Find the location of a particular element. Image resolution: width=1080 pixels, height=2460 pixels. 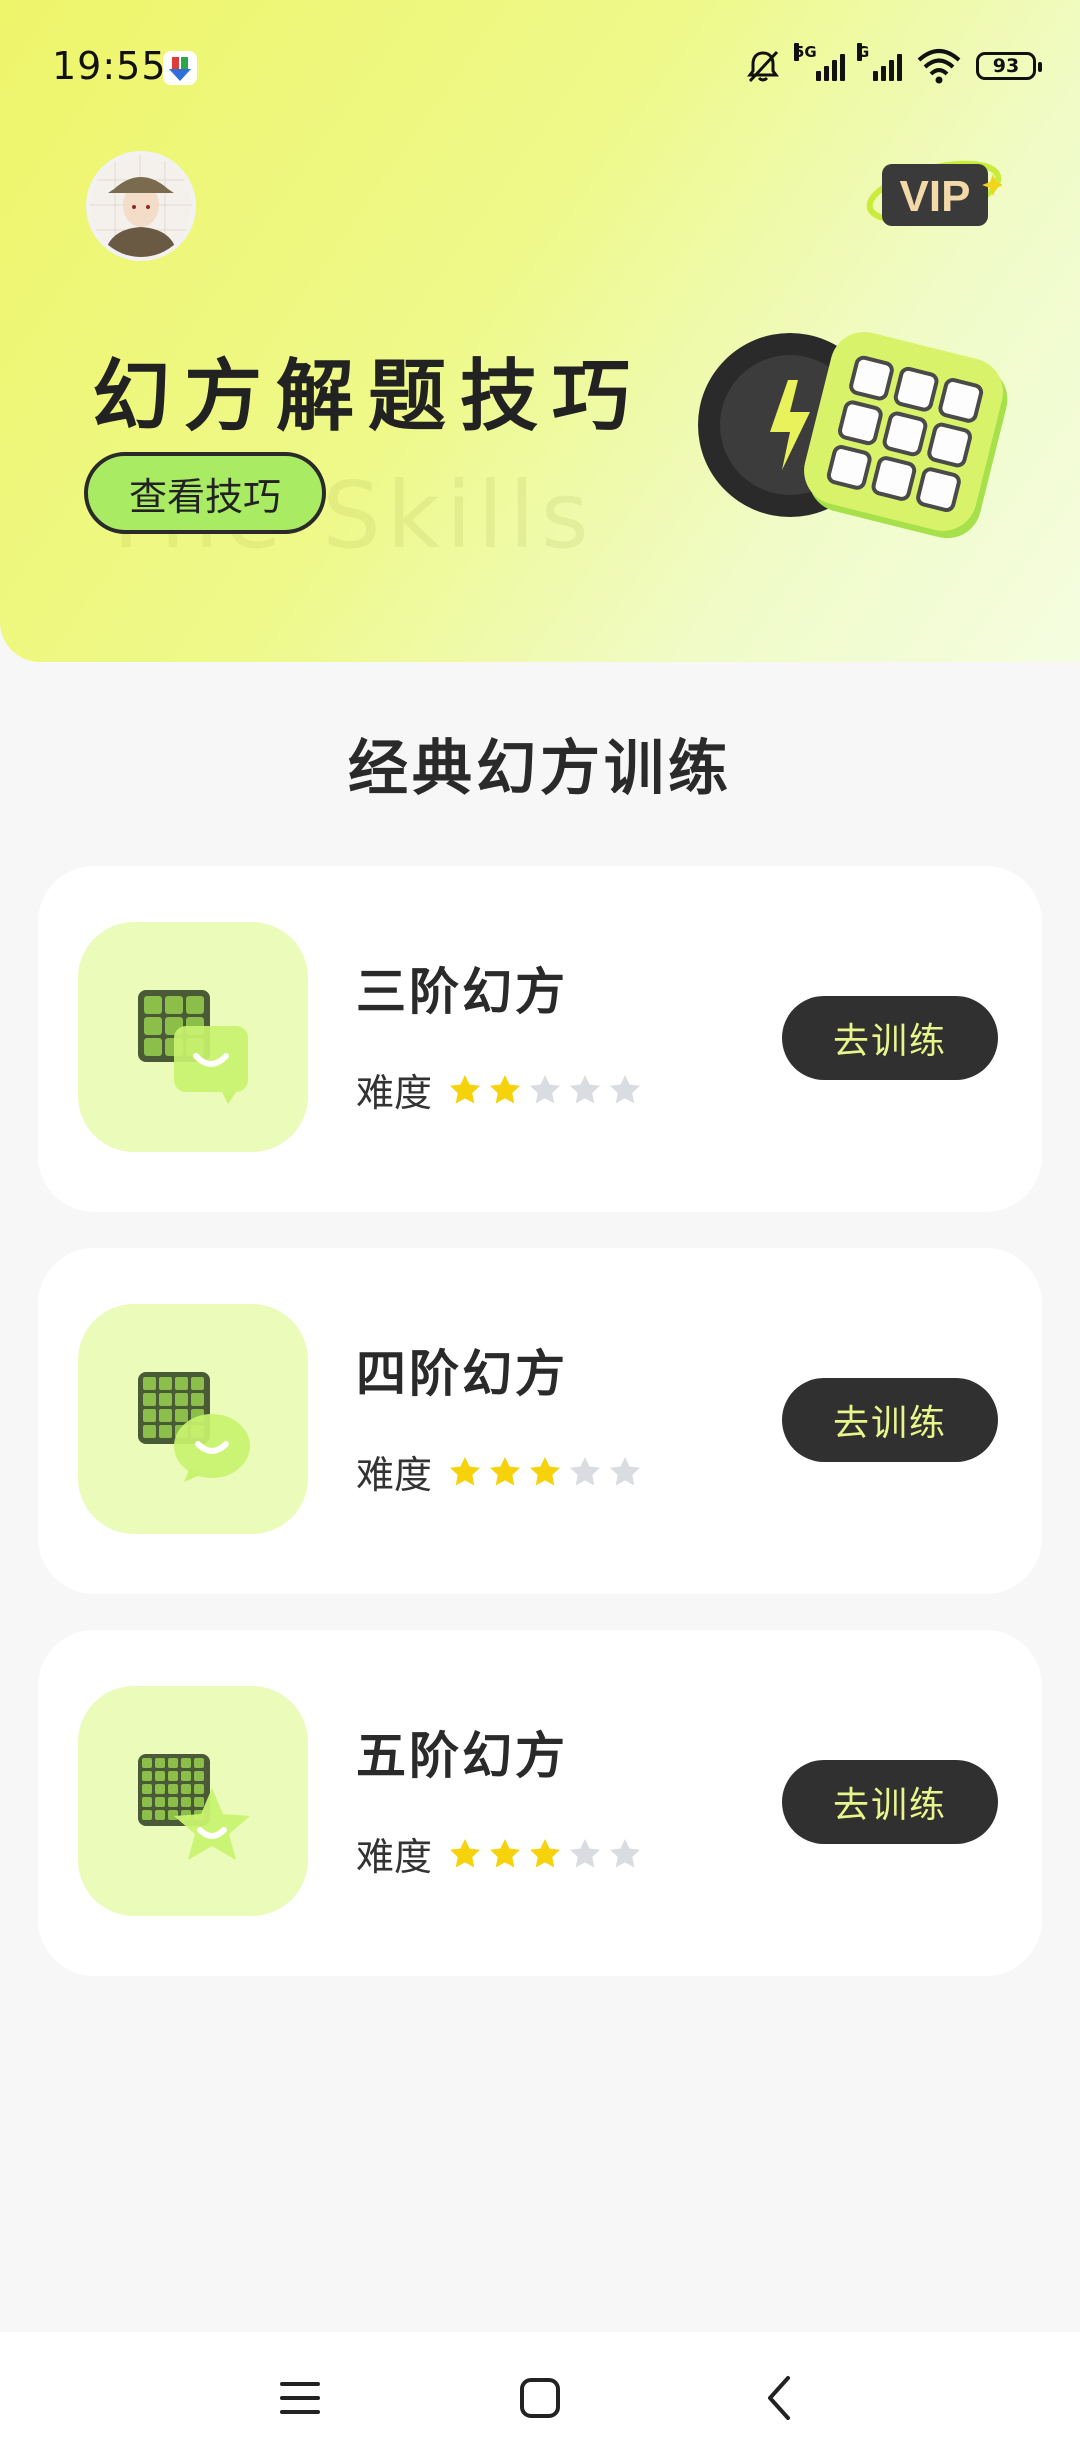

level-name: 三阶幻方 is located at coordinates (462, 992).